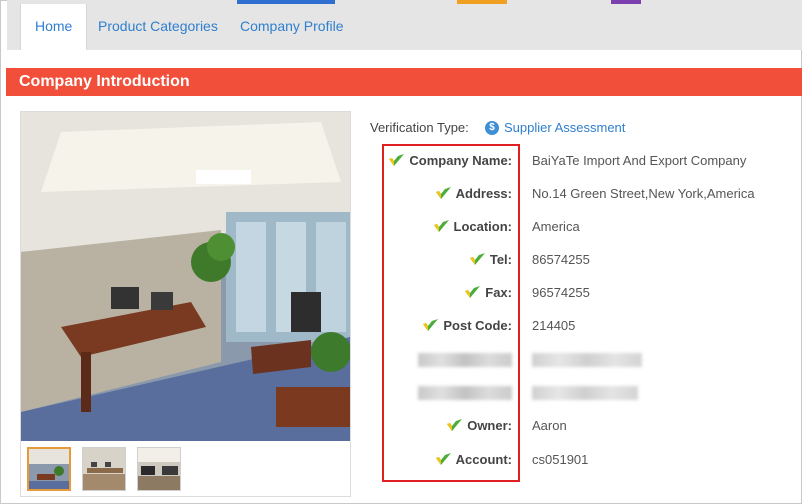 The height and width of the screenshot is (504, 802). I want to click on tab-home: Home, so click(54, 27).